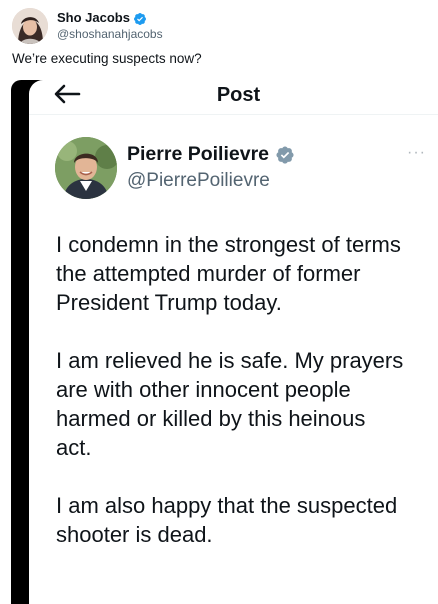 This screenshot has height=604, width=438. I want to click on outer-tweet-header: Sho Jacobs @shoshanahjacobs, so click(87, 26).